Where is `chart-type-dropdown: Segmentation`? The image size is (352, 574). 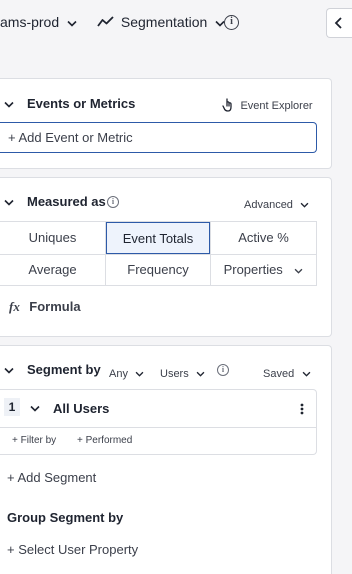
chart-type-dropdown: Segmentation is located at coordinates (161, 22).